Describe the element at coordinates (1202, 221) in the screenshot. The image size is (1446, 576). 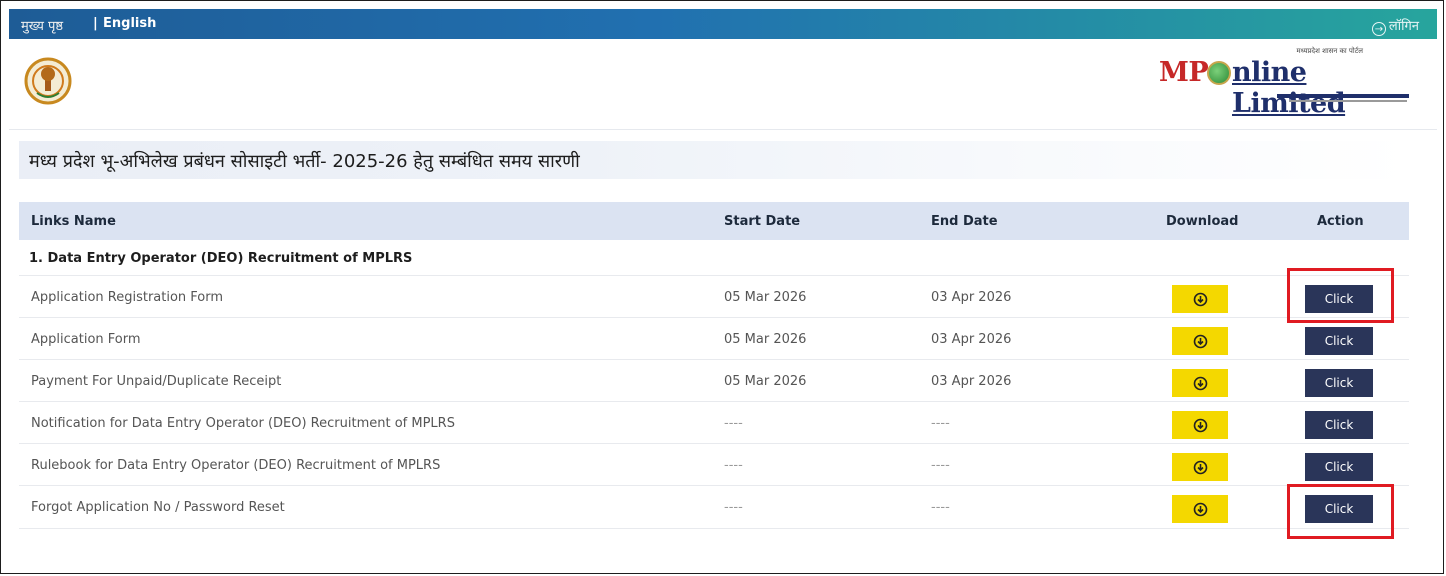
I see `header-download: Download` at that location.